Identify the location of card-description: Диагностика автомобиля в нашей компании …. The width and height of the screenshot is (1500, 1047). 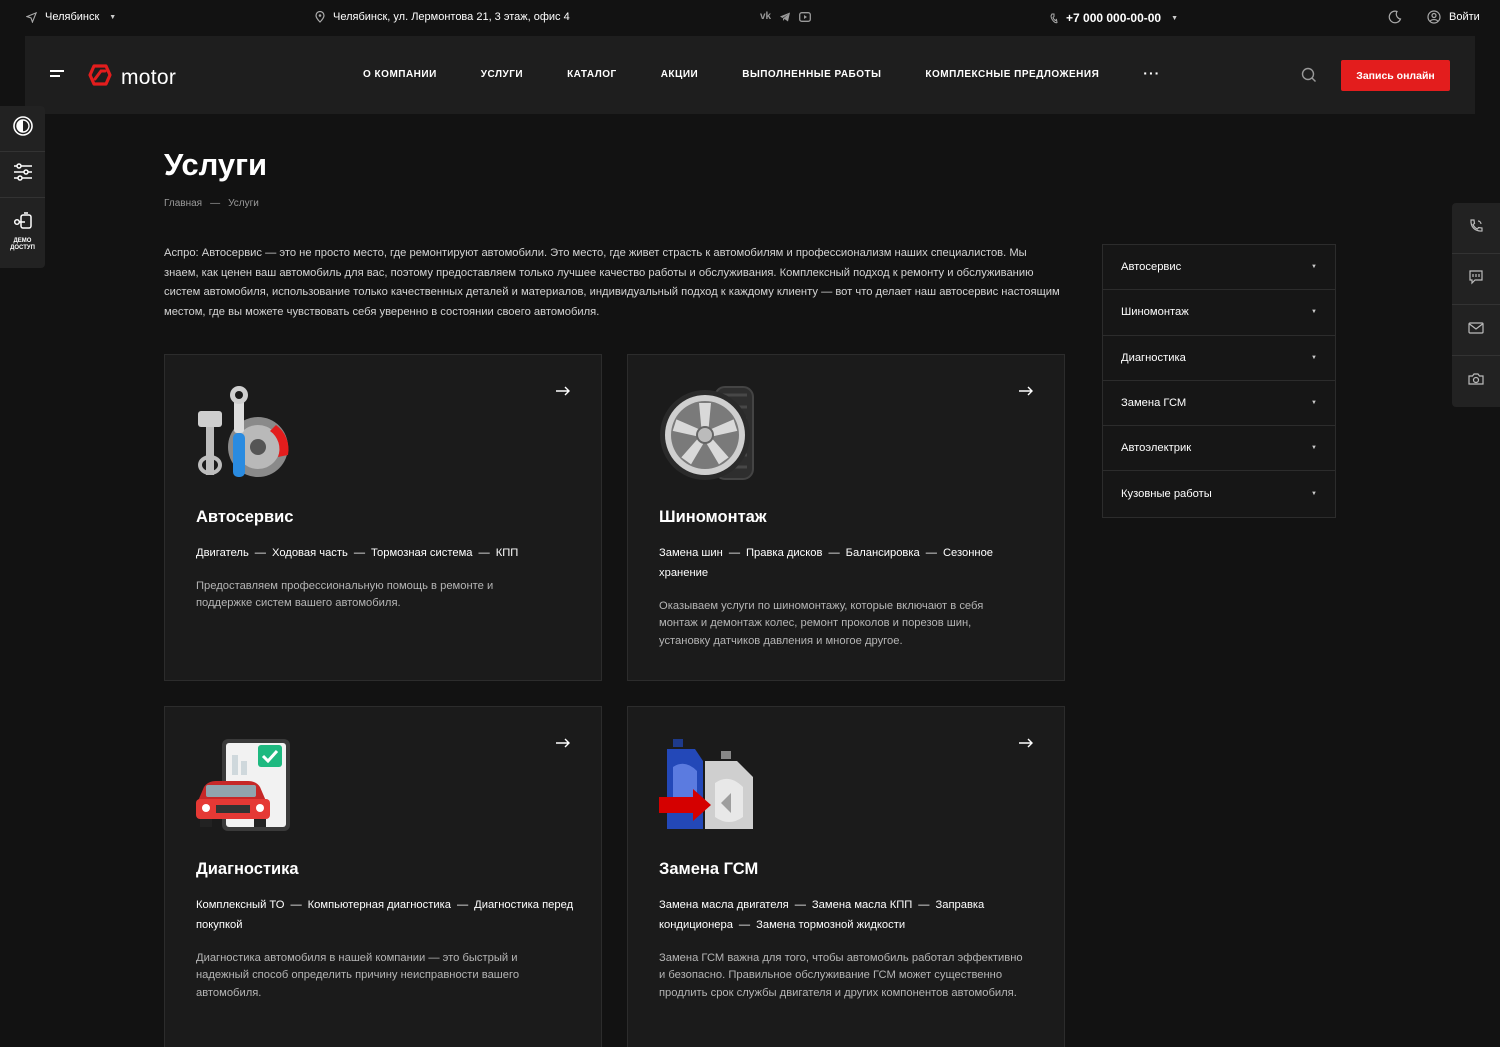
(358, 975).